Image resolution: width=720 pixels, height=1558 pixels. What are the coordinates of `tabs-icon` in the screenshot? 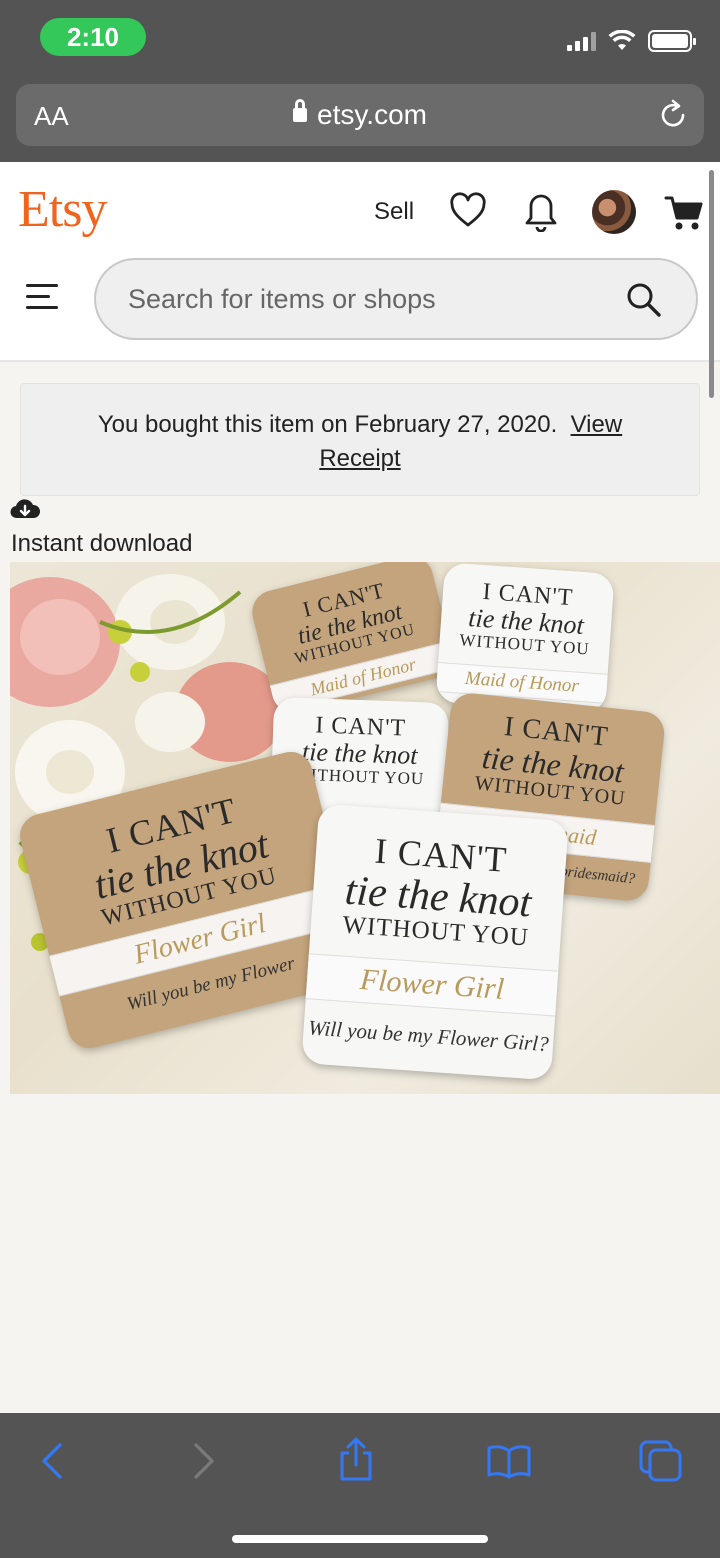 It's located at (661, 1461).